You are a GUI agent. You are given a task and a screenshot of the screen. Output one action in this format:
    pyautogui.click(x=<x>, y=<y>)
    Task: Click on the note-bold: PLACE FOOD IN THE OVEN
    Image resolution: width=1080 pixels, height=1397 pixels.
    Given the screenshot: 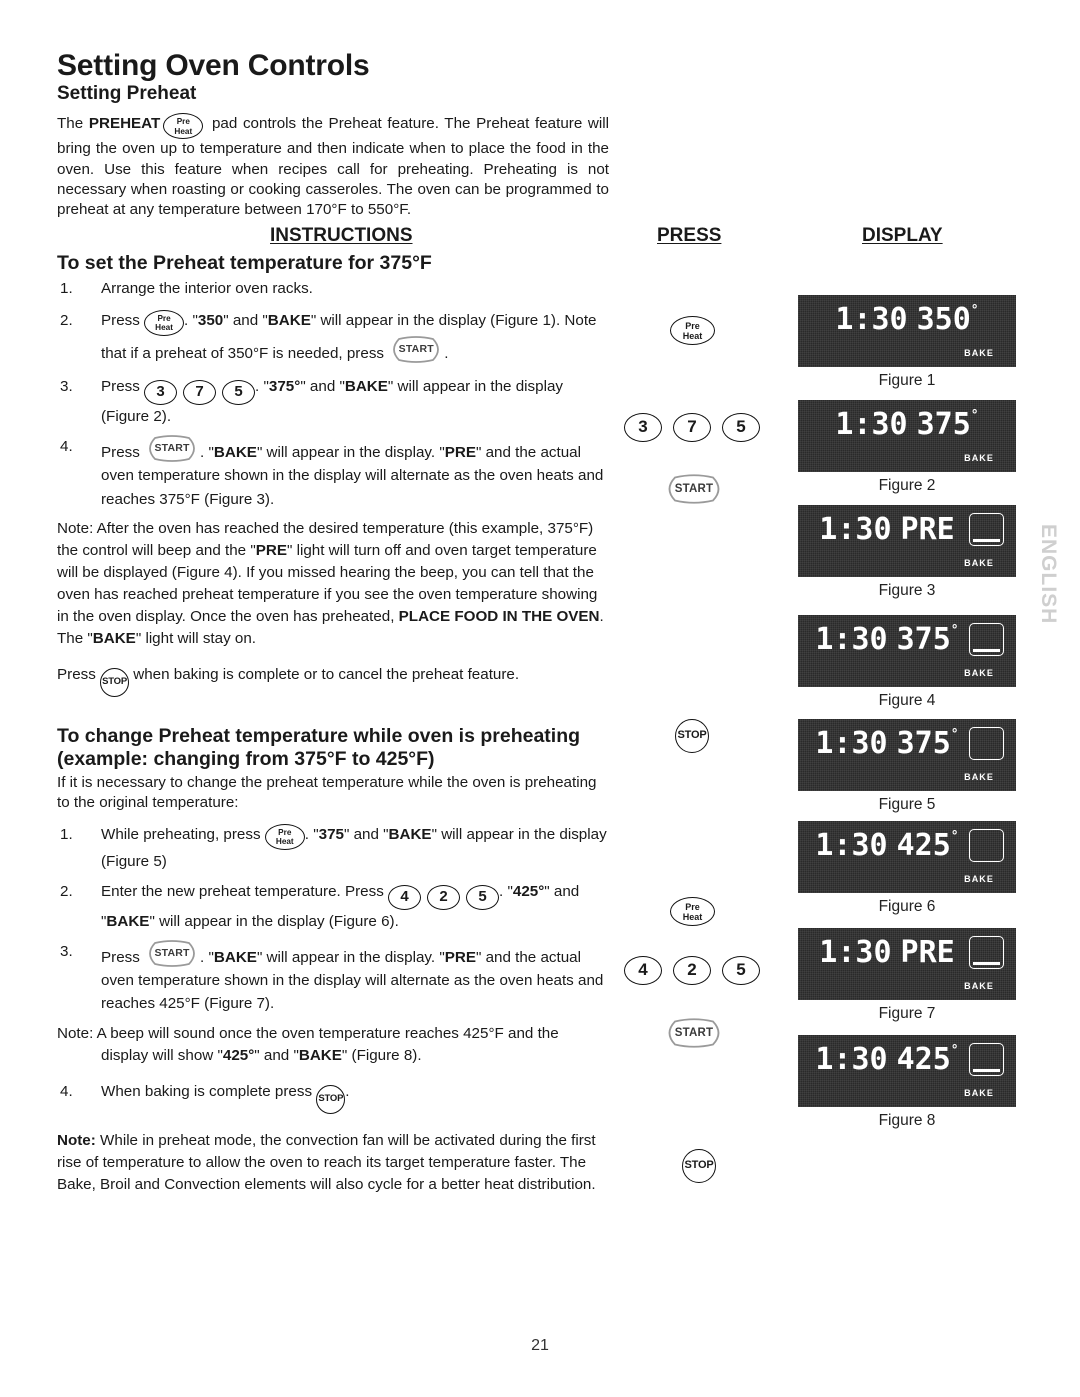 What is the action you would take?
    pyautogui.click(x=499, y=616)
    